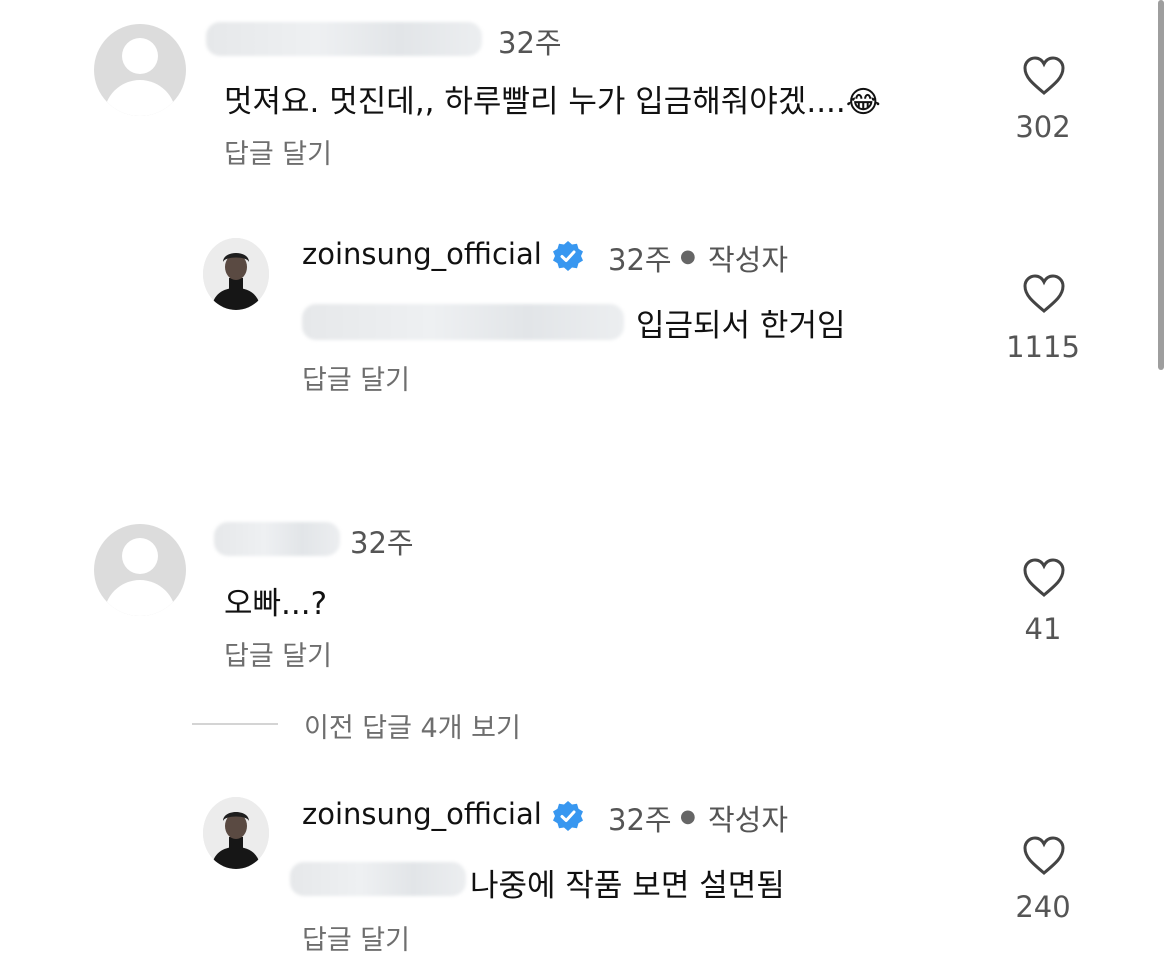  Describe the element at coordinates (1043, 629) in the screenshot. I see `like-count: 41` at that location.